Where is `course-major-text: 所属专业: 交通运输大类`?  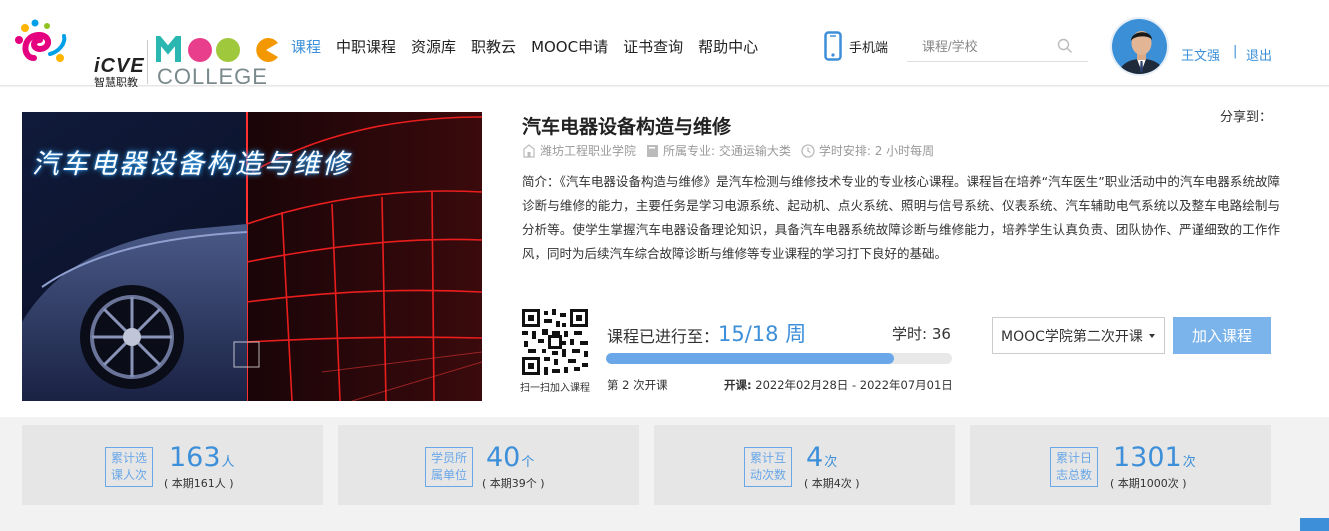 course-major-text: 所属专业: 交通运输大类 is located at coordinates (727, 151).